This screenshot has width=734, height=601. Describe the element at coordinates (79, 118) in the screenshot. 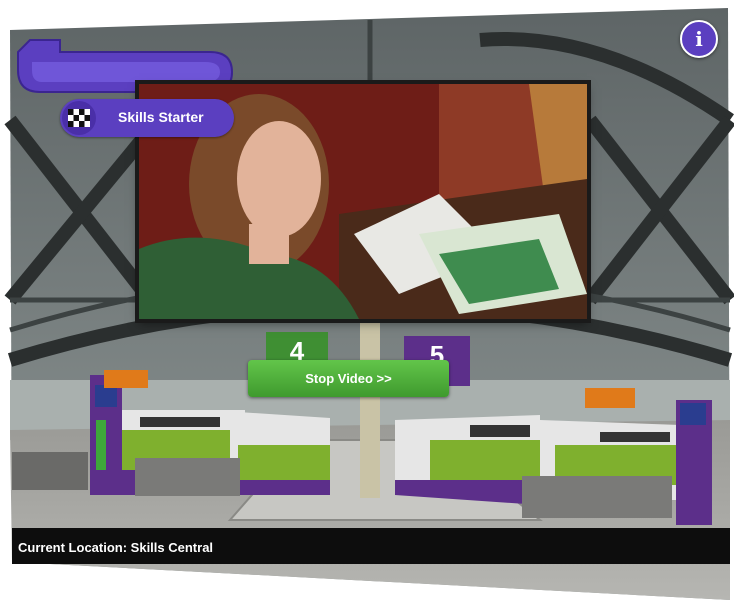

I see `checkered-flag-icon` at that location.